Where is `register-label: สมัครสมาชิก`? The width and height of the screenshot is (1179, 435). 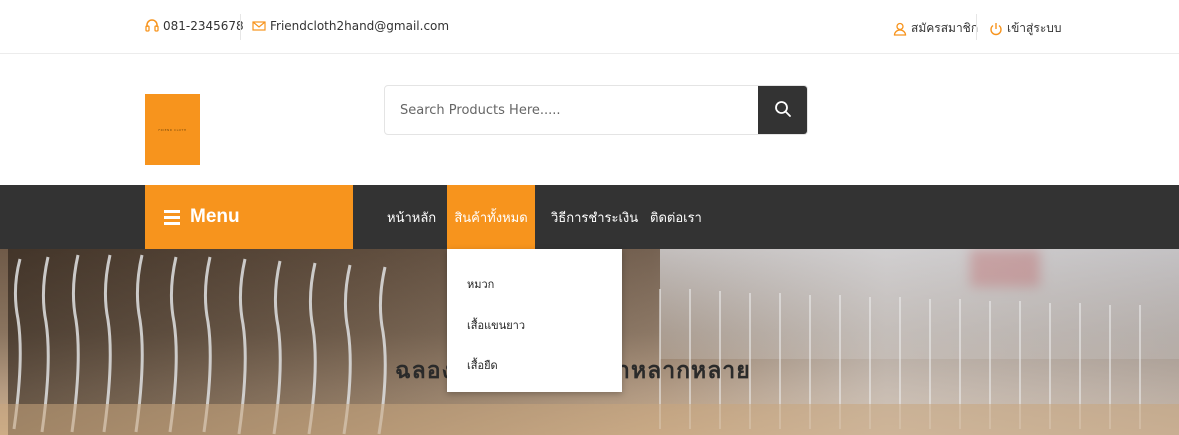 register-label: สมัครสมาชิก is located at coordinates (945, 28).